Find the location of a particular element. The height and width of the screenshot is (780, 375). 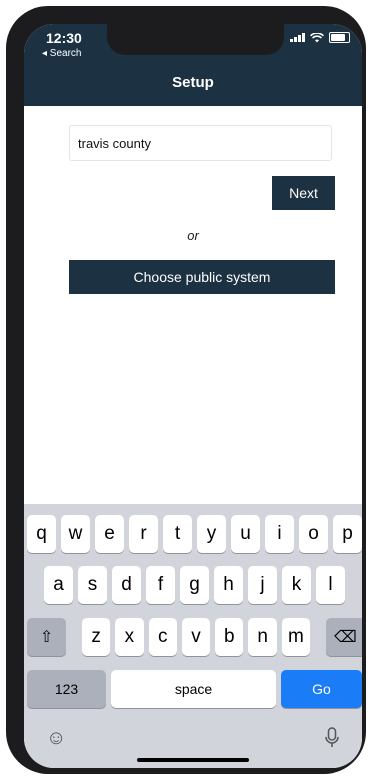

status-time: 12:30 is located at coordinates (64, 38).